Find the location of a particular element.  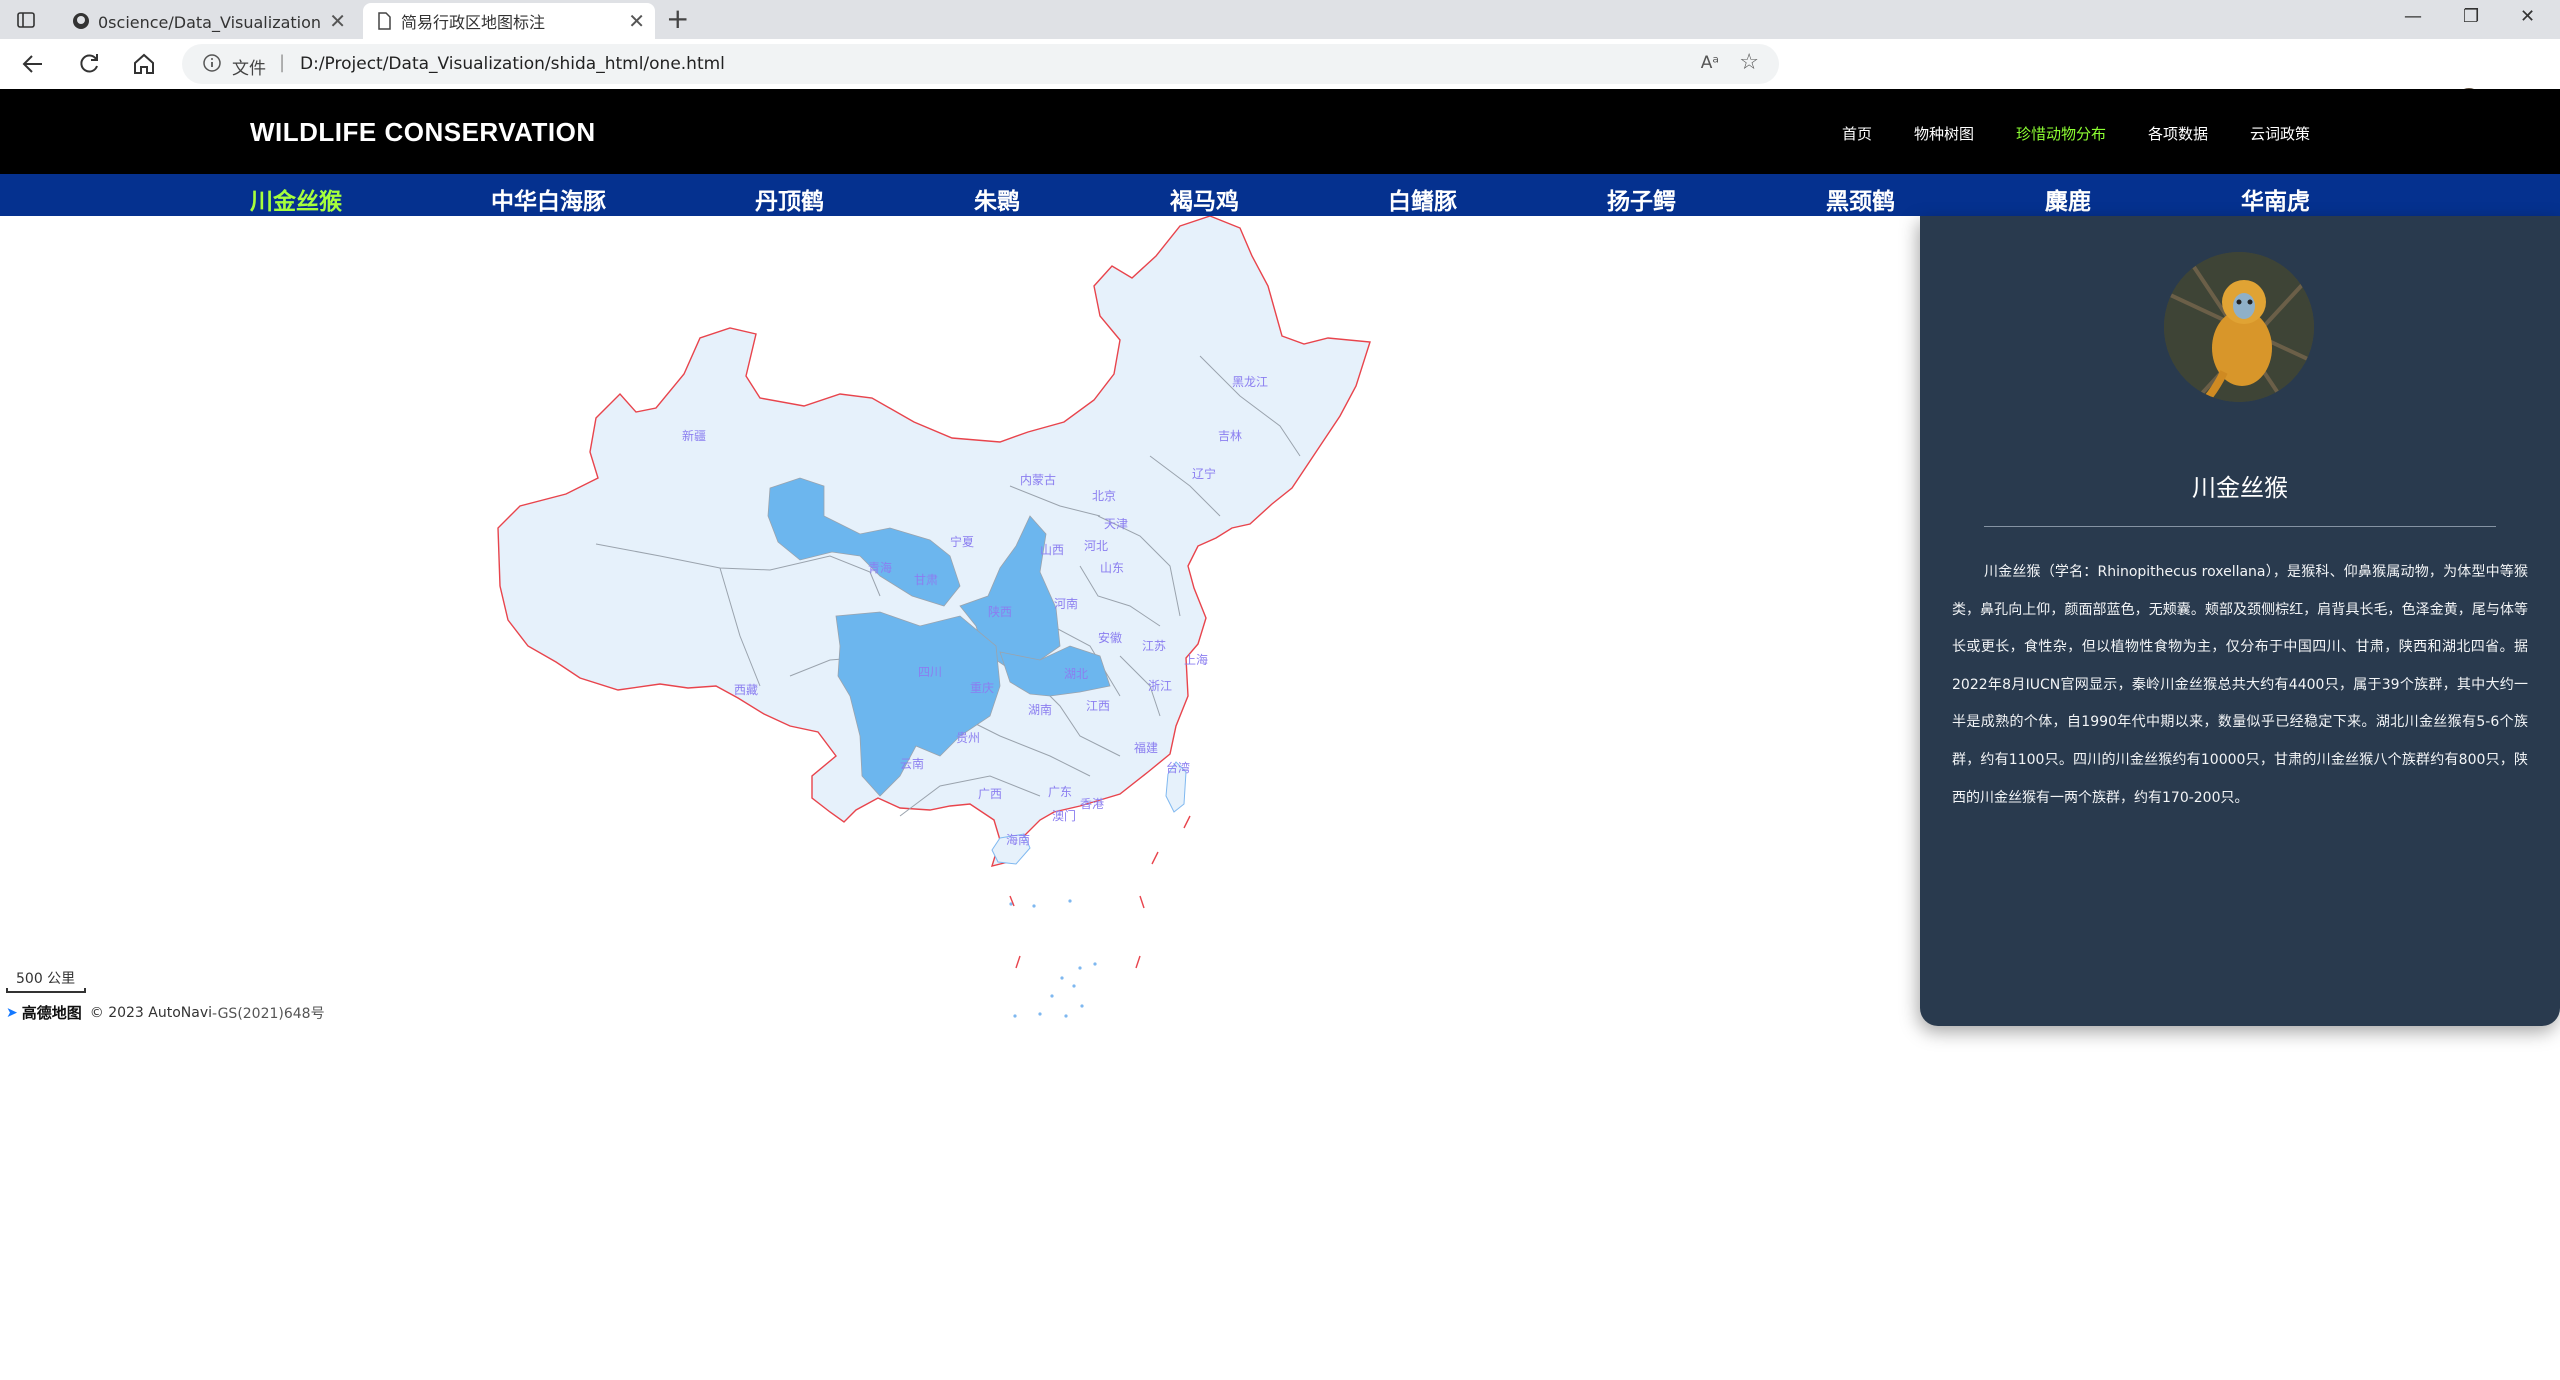

nav-rare-animal-distribution: 珍惜动物分布 is located at coordinates (2061, 133).